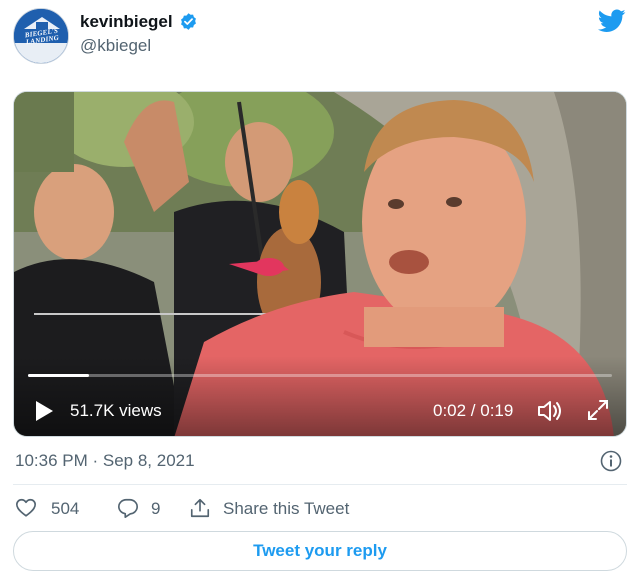 This screenshot has width=640, height=581. What do you see at coordinates (156, 508) in the screenshot?
I see `reply-count: 9` at bounding box center [156, 508].